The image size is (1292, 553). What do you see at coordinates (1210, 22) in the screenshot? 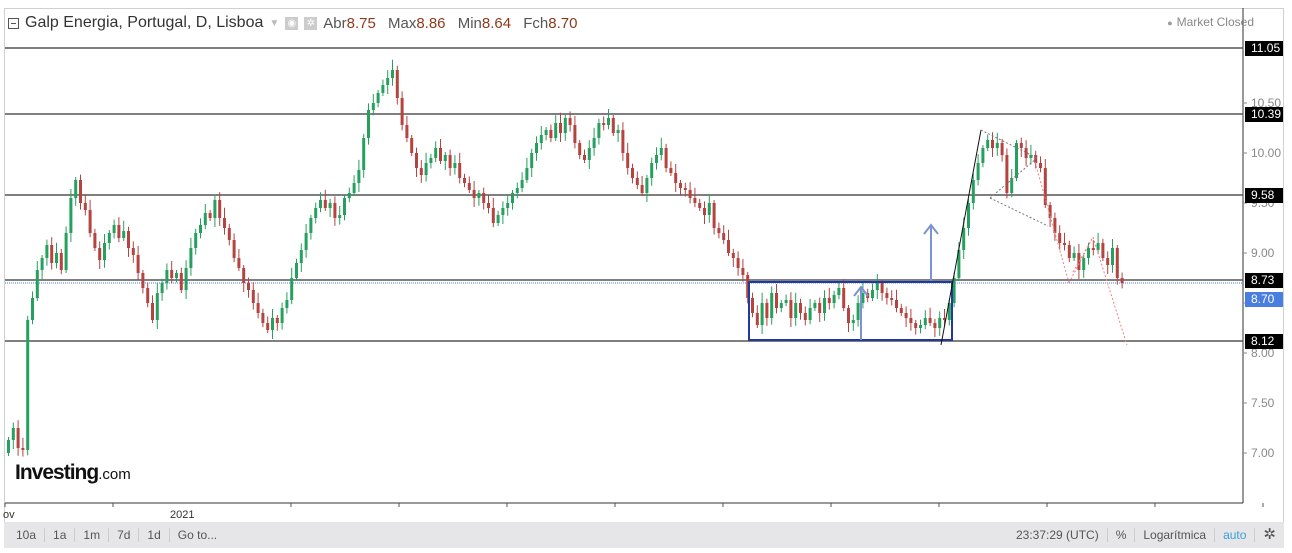
I see `market-status: Market Closed` at bounding box center [1210, 22].